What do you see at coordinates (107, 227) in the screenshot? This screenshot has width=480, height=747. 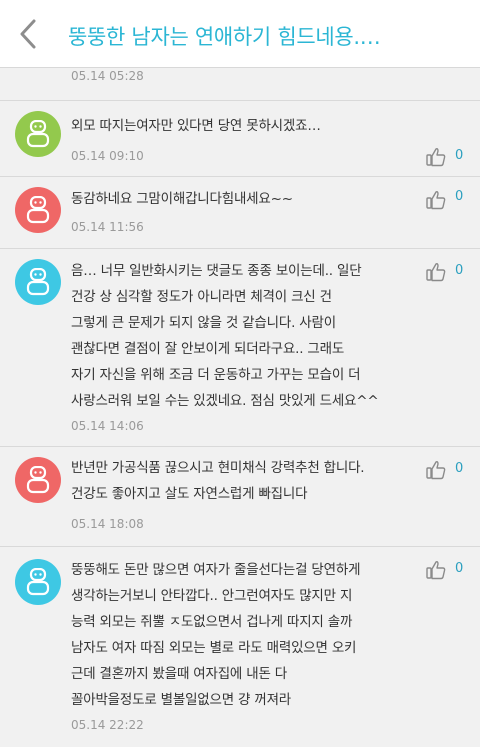 I see `comment-time: 05.14 11:56` at bounding box center [107, 227].